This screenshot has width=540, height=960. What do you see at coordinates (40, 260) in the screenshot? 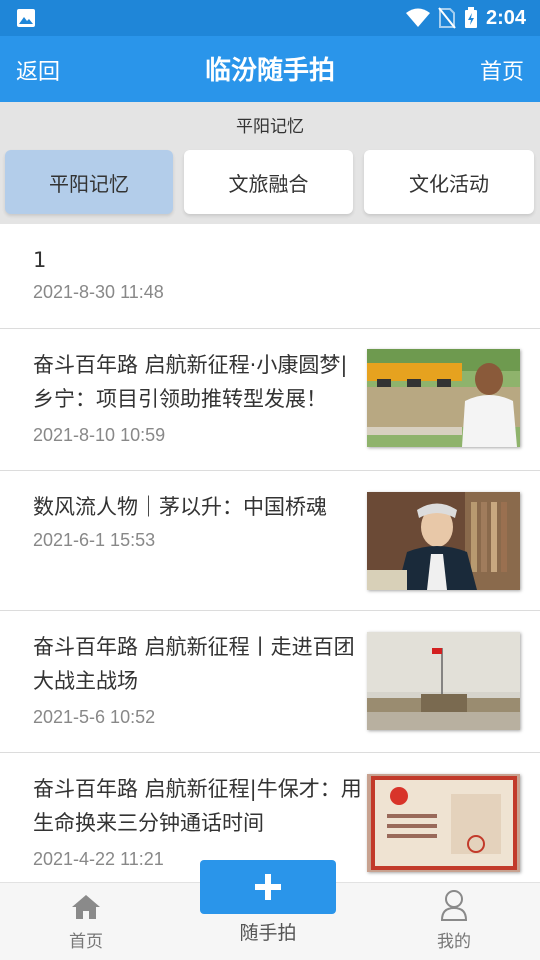
I see `news-title: 1` at bounding box center [40, 260].